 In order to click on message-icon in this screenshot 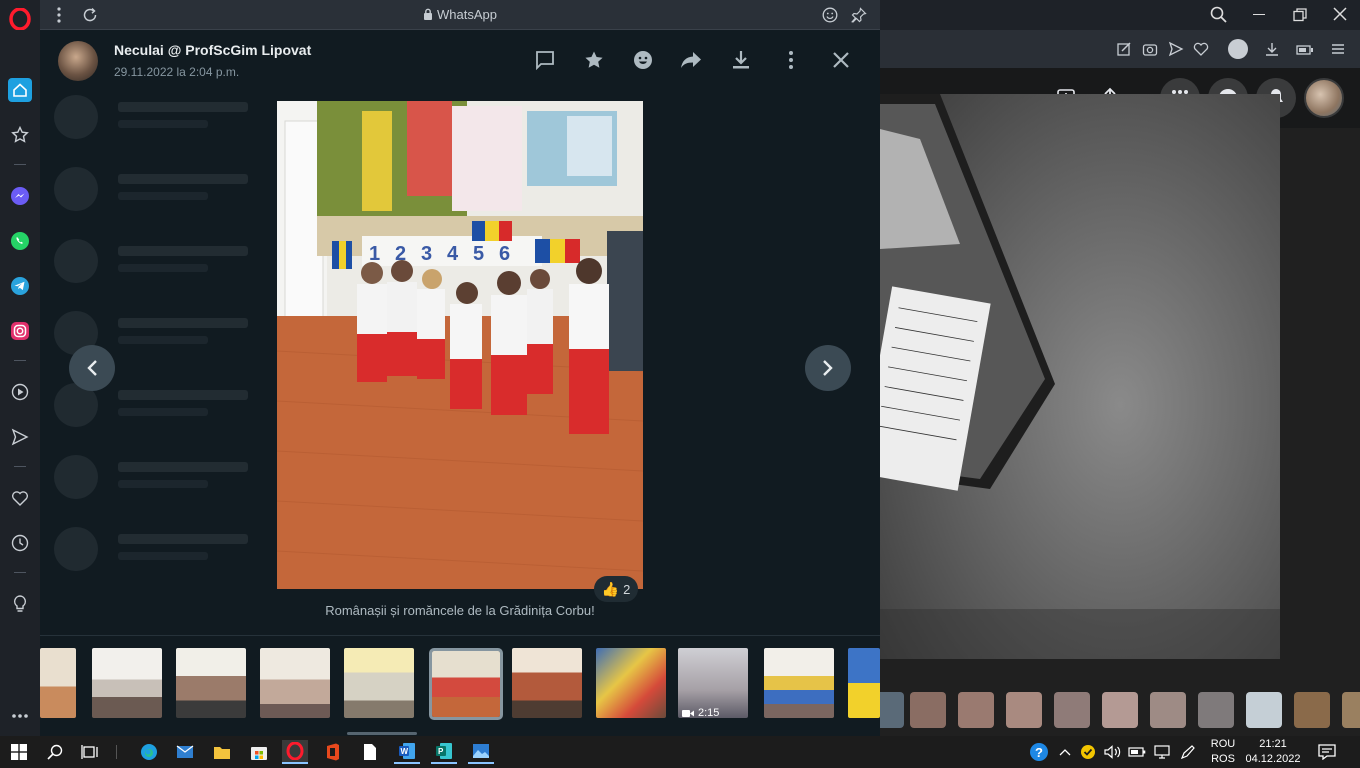, I will do `click(545, 60)`.